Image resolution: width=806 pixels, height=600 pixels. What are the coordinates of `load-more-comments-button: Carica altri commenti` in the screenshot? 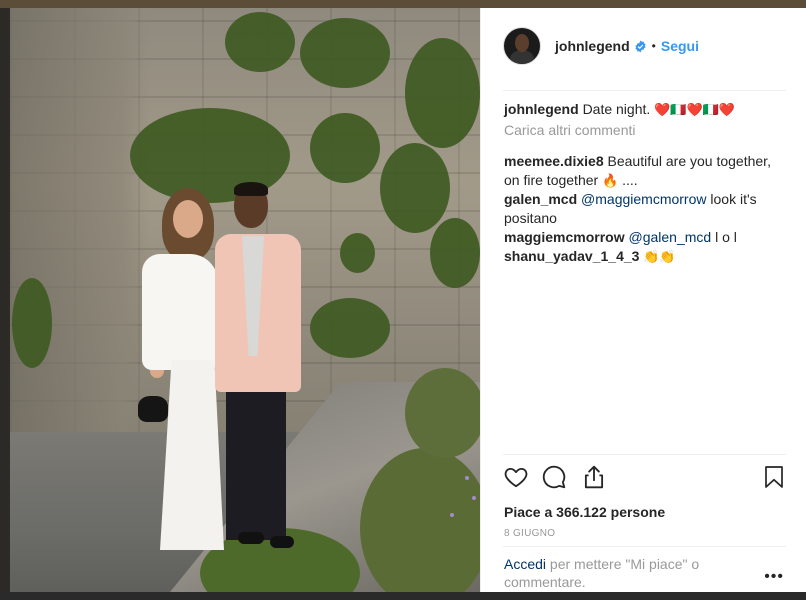 It's located at (644, 130).